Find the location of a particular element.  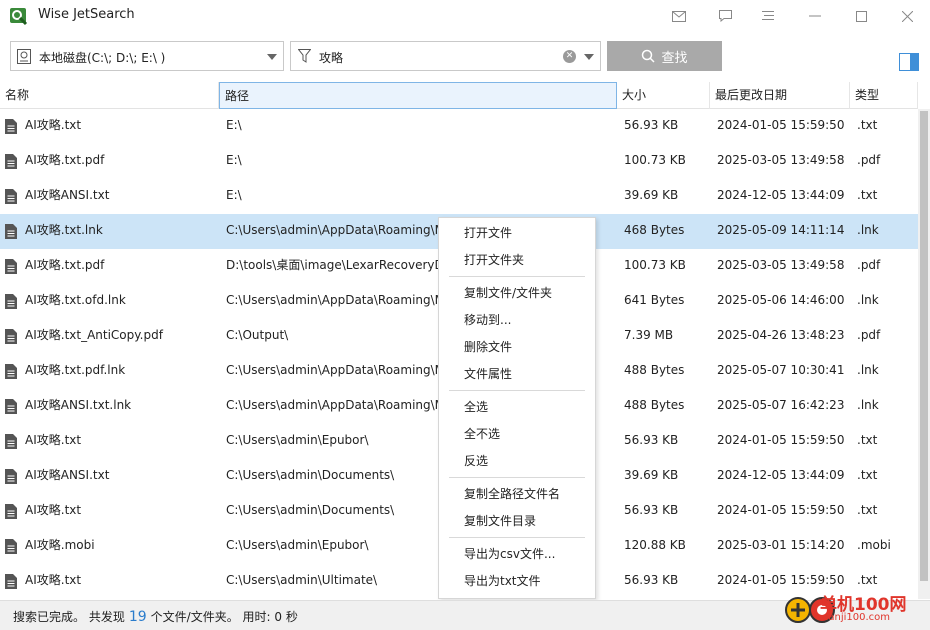

clear-icon: ✕ is located at coordinates (569, 56).